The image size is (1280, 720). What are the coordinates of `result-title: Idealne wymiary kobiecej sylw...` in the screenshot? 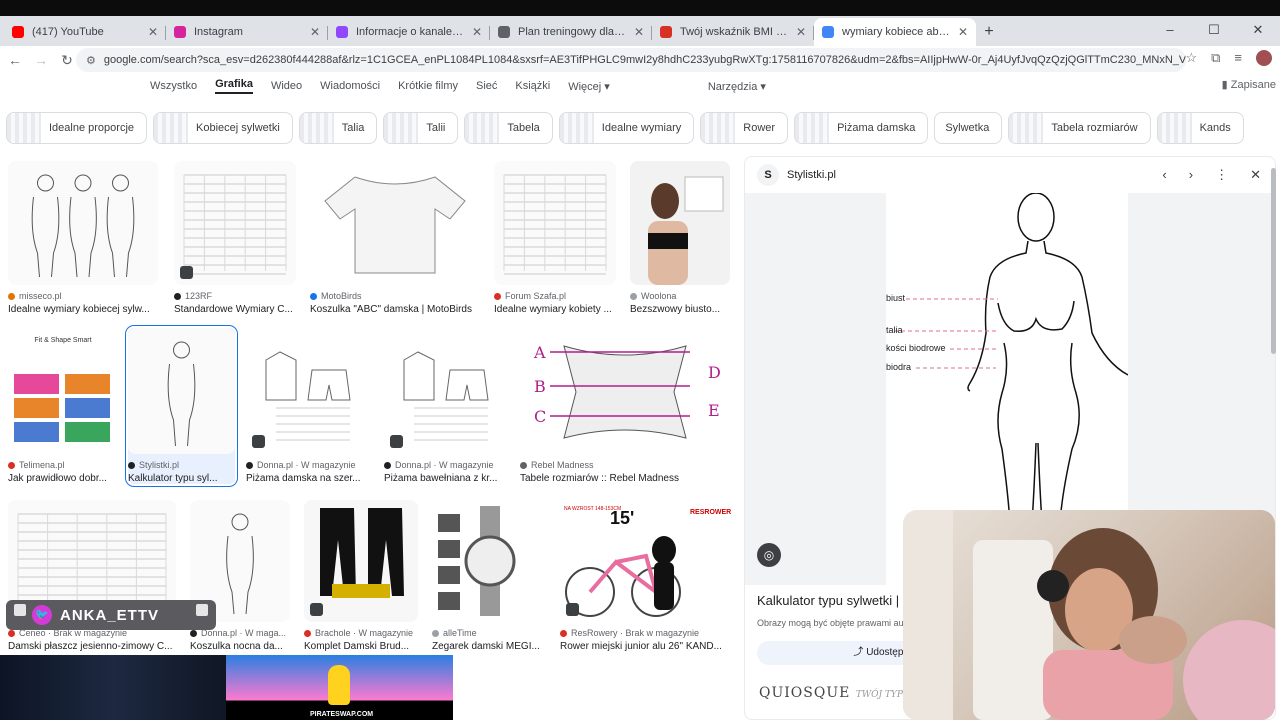 It's located at (83, 309).